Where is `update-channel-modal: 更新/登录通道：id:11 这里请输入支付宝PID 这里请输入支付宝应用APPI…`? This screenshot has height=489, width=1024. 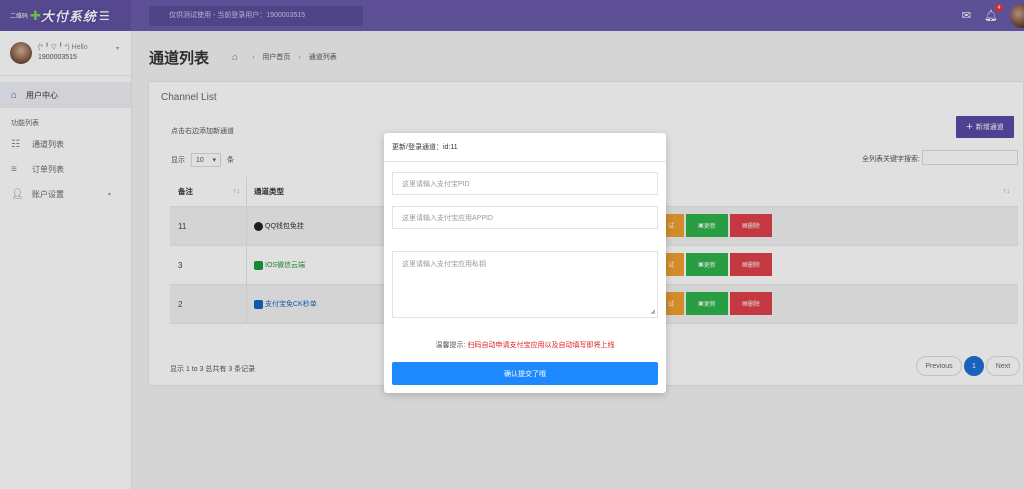
update-channel-modal: 更新/登录通道：id:11 这里请输入支付宝PID 这里请输入支付宝应用APPI… is located at coordinates (525, 263).